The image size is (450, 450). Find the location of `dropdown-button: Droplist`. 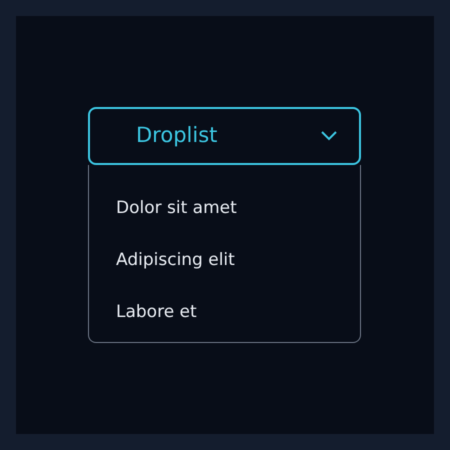

dropdown-button: Droplist is located at coordinates (224, 136).